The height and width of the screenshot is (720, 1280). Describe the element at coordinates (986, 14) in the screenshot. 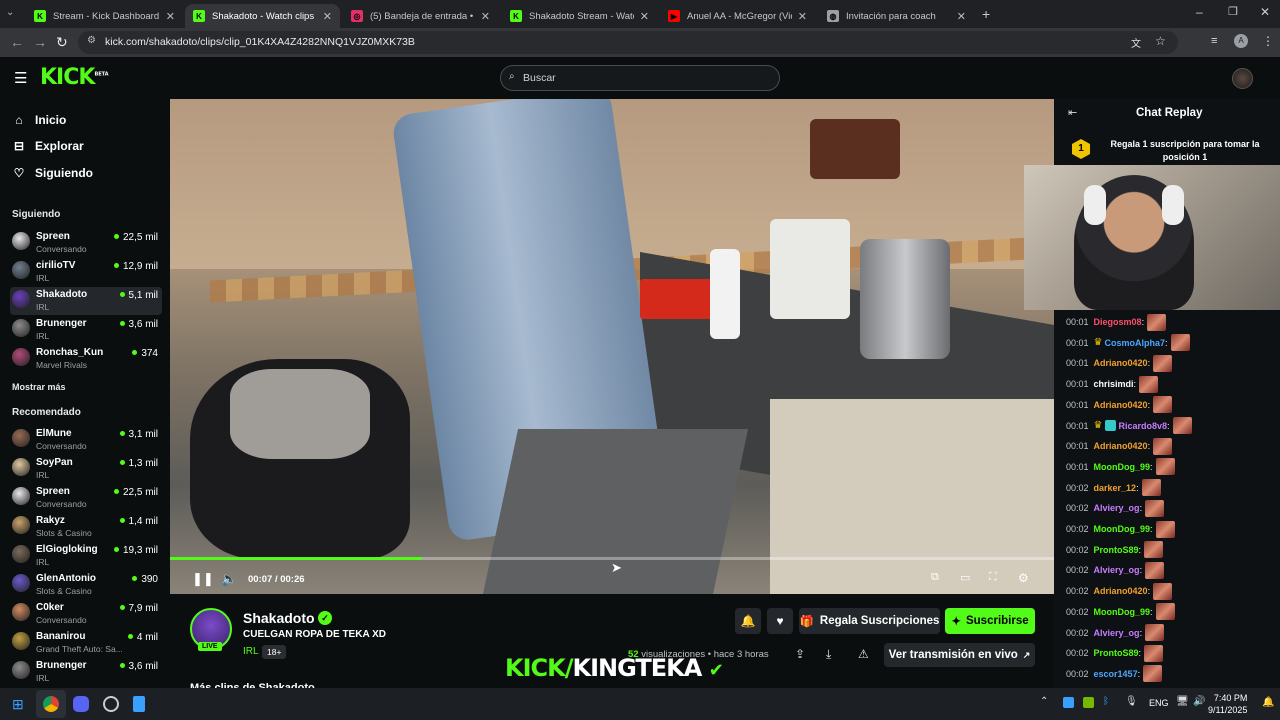

I see `new-tab-icon: +` at that location.